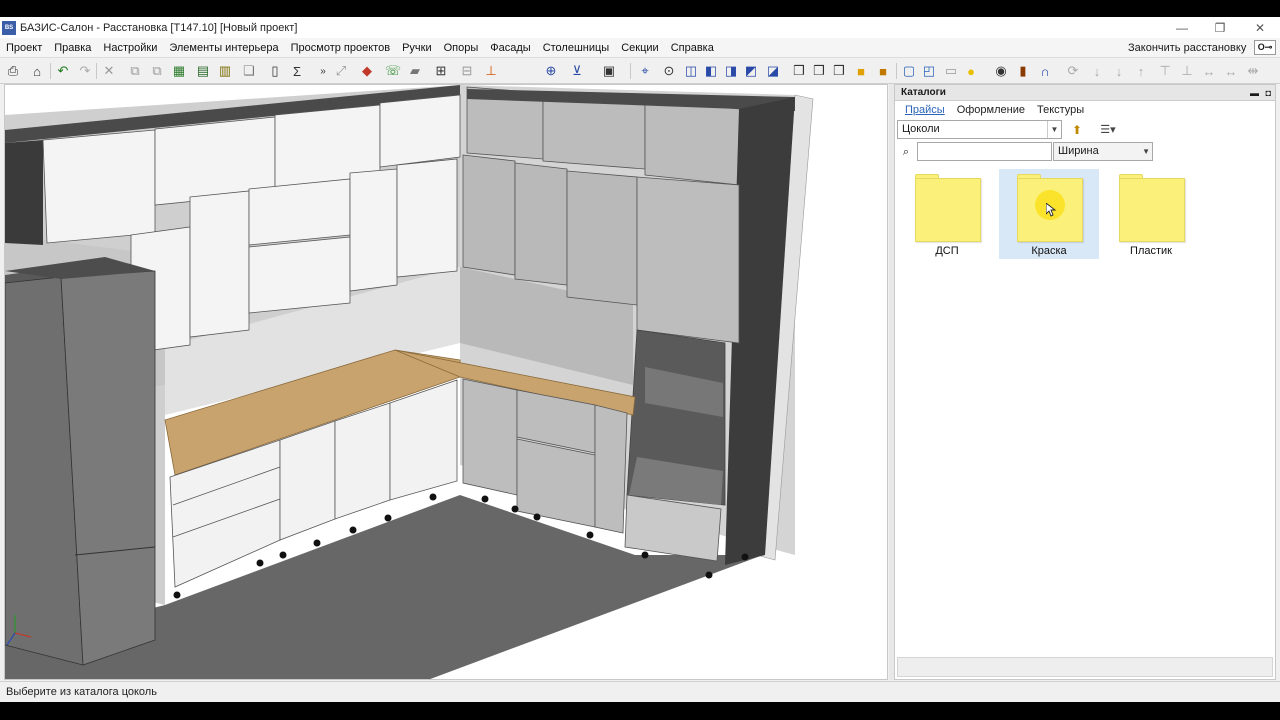  What do you see at coordinates (1049, 214) in the screenshot?
I see `folder-paint: Краска` at bounding box center [1049, 214].